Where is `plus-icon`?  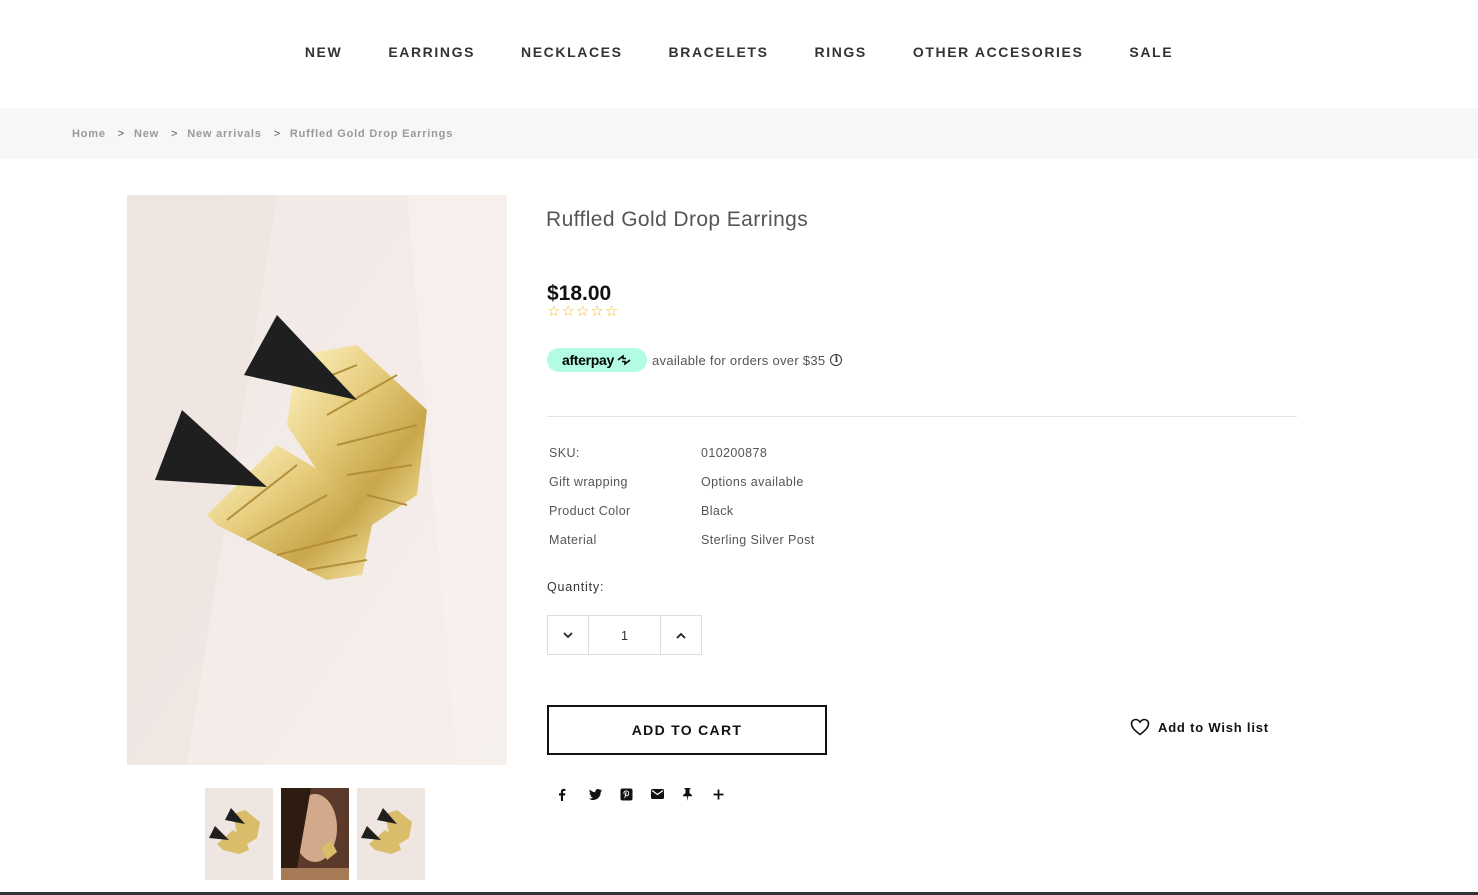
plus-icon is located at coordinates (728, 794).